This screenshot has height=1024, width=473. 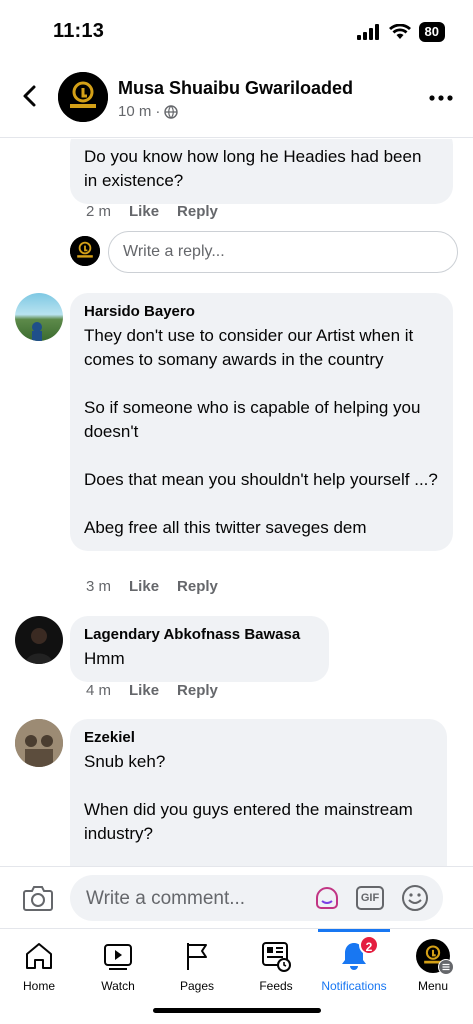 I want to click on menu-avatar-wrapper, so click(x=435, y=957).